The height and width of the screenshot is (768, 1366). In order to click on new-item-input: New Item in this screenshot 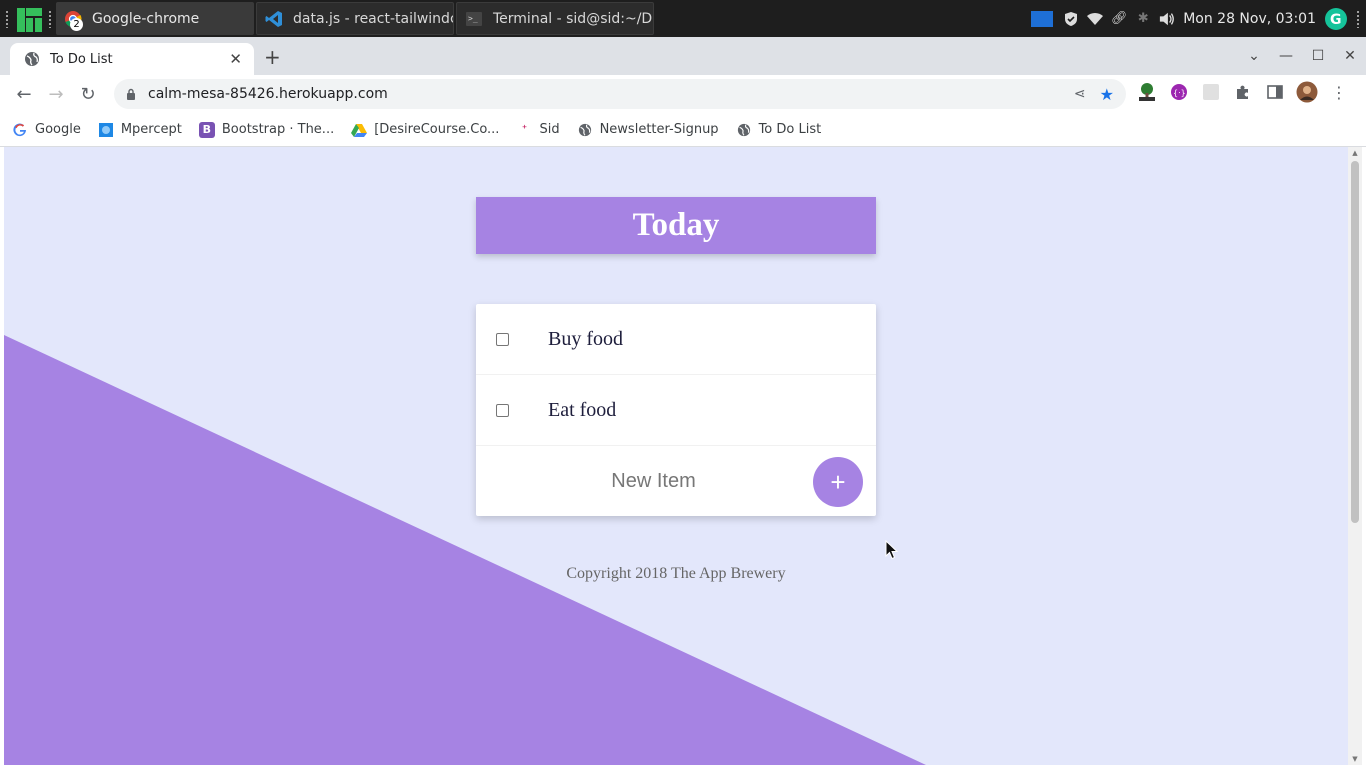, I will do `click(653, 481)`.